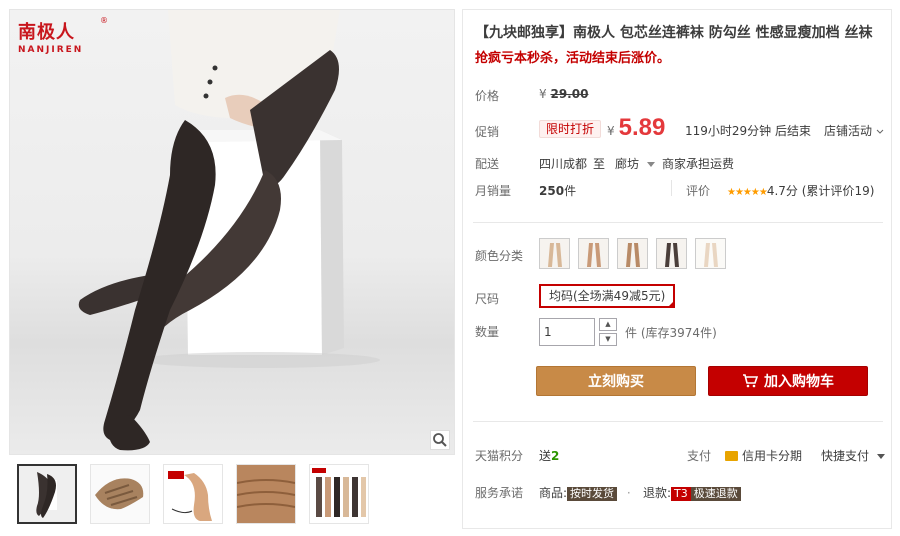  Describe the element at coordinates (681, 494) in the screenshot. I see `t3-badge: T3` at that location.